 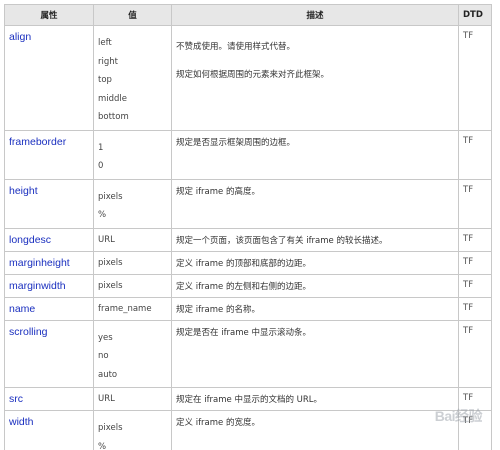 What do you see at coordinates (315, 430) in the screenshot?
I see `attribute-description: 定义 iframe 的宽度。` at bounding box center [315, 430].